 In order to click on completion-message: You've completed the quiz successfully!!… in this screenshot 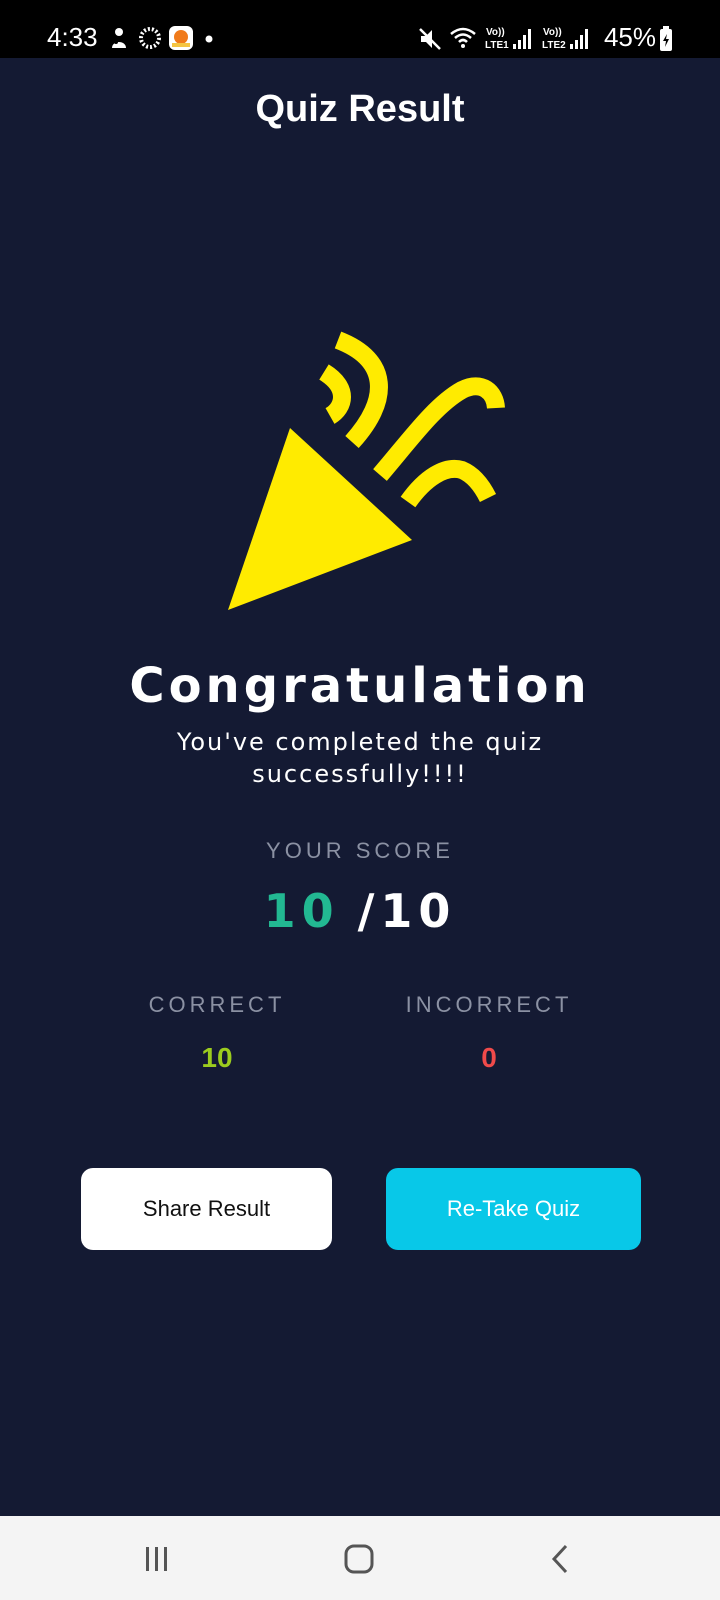, I will do `click(360, 758)`.